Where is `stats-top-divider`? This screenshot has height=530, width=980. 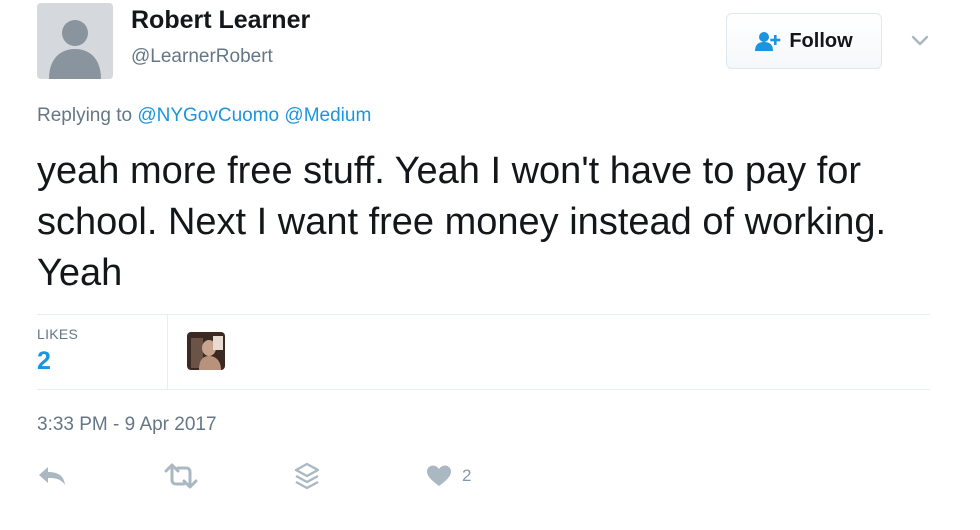
stats-top-divider is located at coordinates (483, 314).